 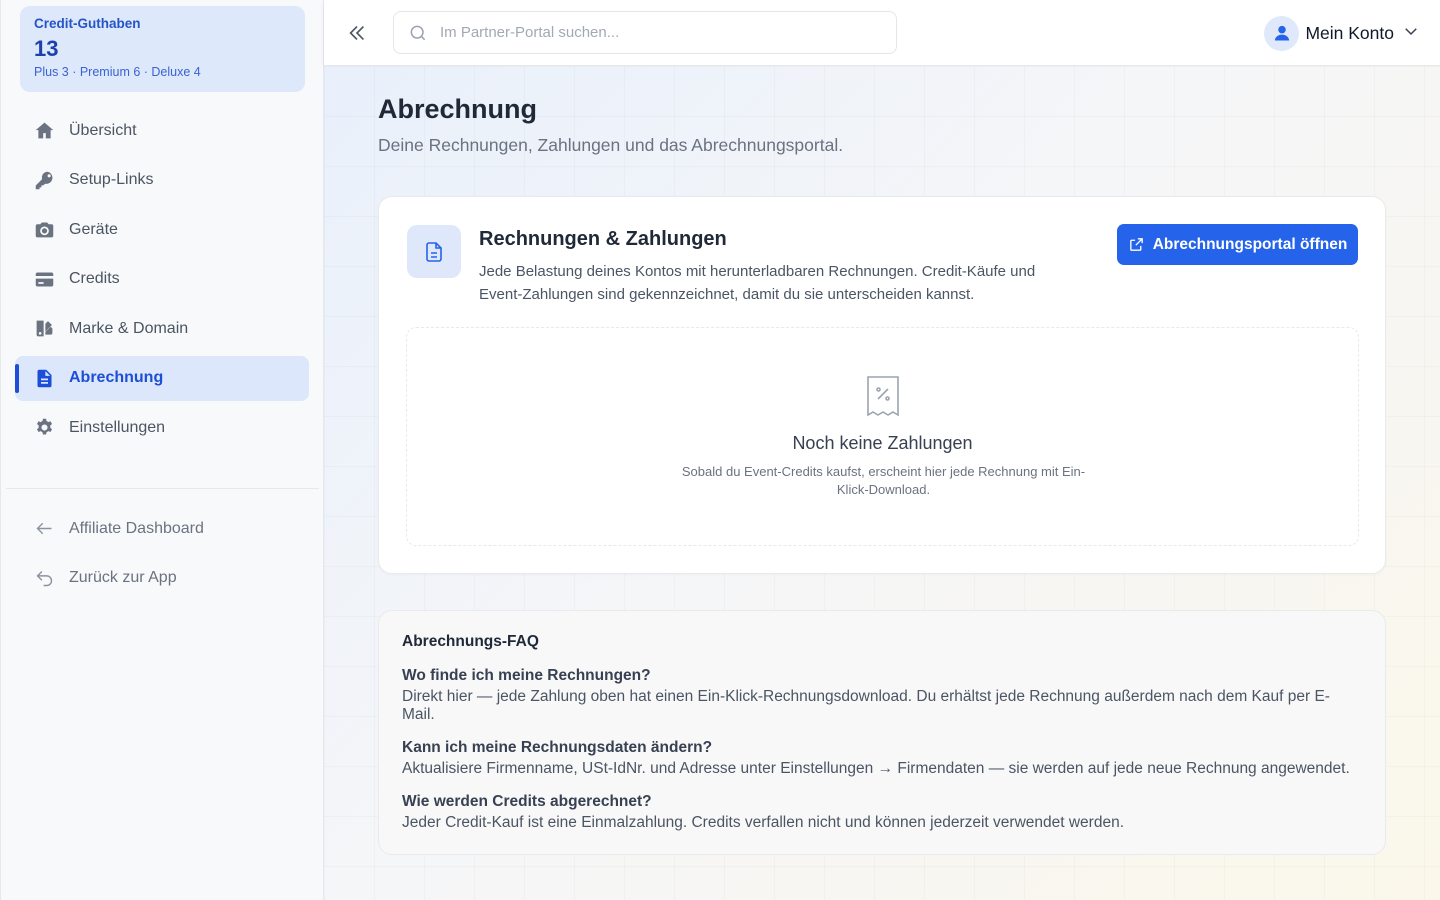 What do you see at coordinates (44, 131) in the screenshot?
I see `home-icon` at bounding box center [44, 131].